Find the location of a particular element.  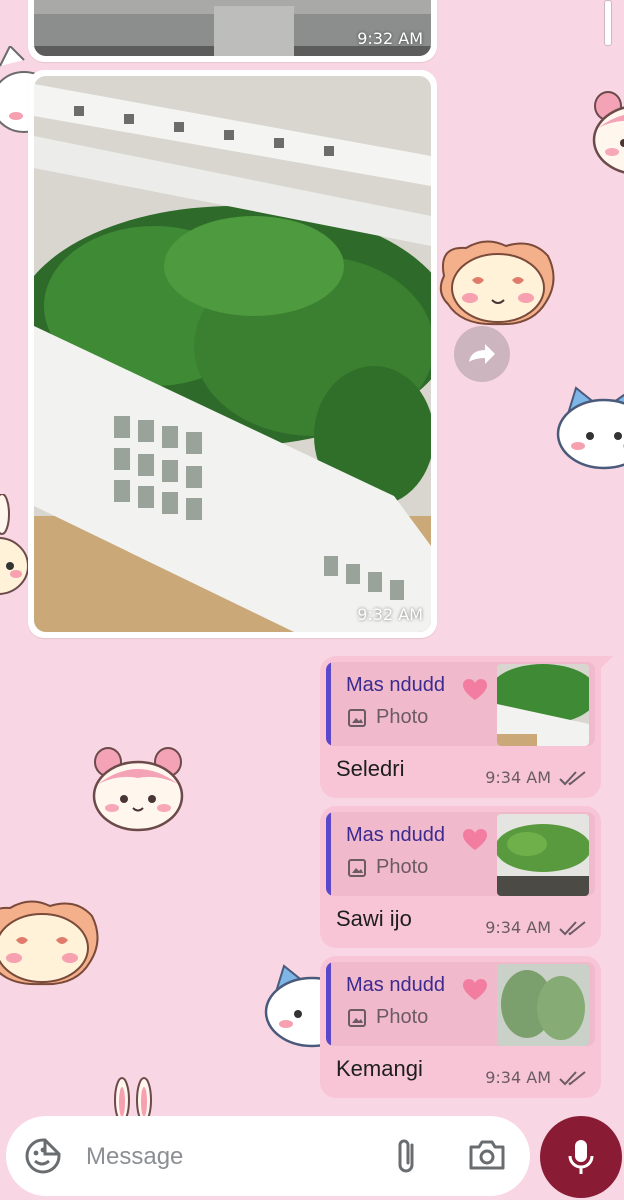

outgoing-reply-message: Mas ndudd Photo Kemangi 9:34 AM is located at coordinates (460, 1027).